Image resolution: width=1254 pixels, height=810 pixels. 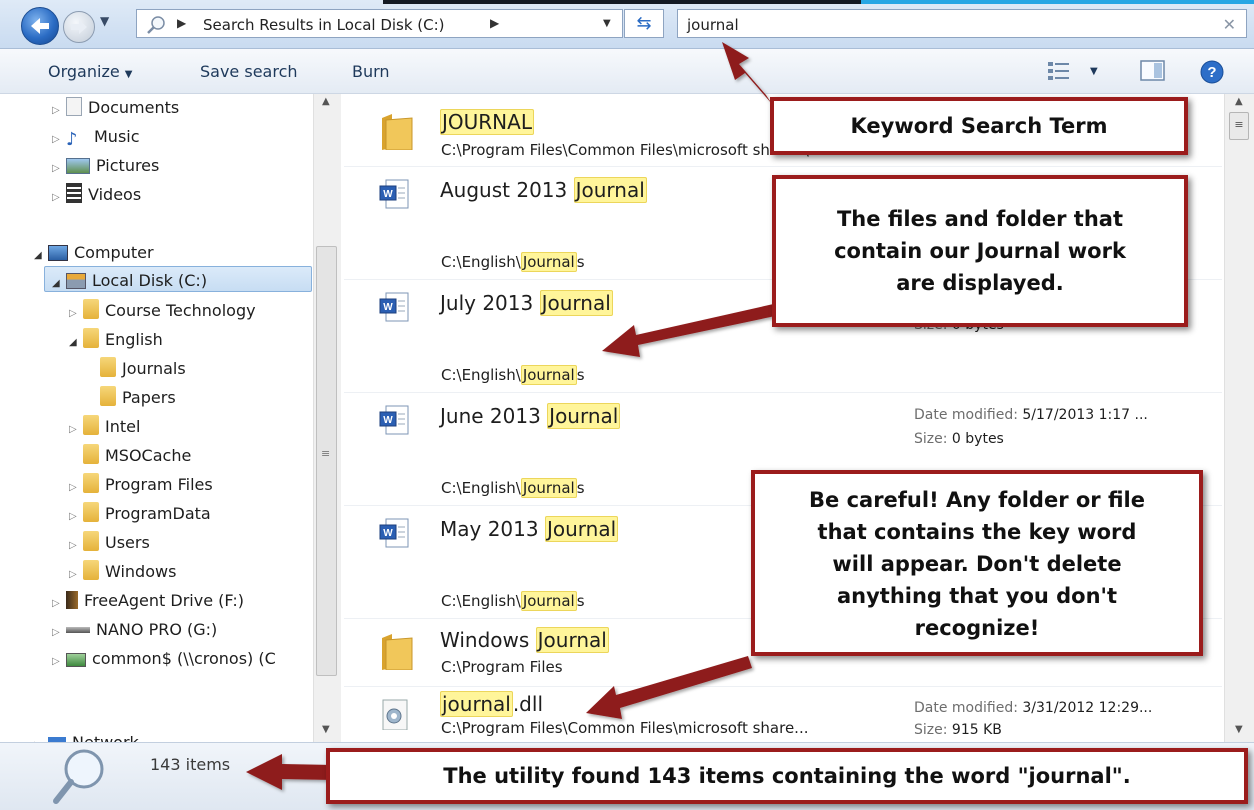 What do you see at coordinates (977, 500) in the screenshot?
I see `callout-line: Be careful! Any folder or file` at bounding box center [977, 500].